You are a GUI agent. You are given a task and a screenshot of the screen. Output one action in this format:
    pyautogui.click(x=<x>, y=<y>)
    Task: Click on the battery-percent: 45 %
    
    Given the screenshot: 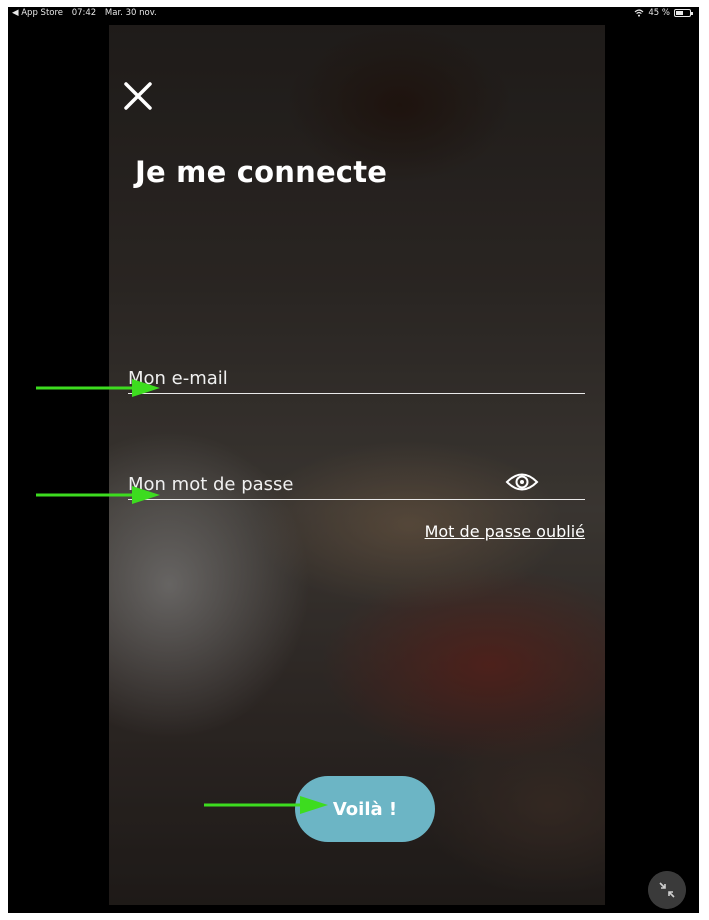 What is the action you would take?
    pyautogui.click(x=659, y=13)
    